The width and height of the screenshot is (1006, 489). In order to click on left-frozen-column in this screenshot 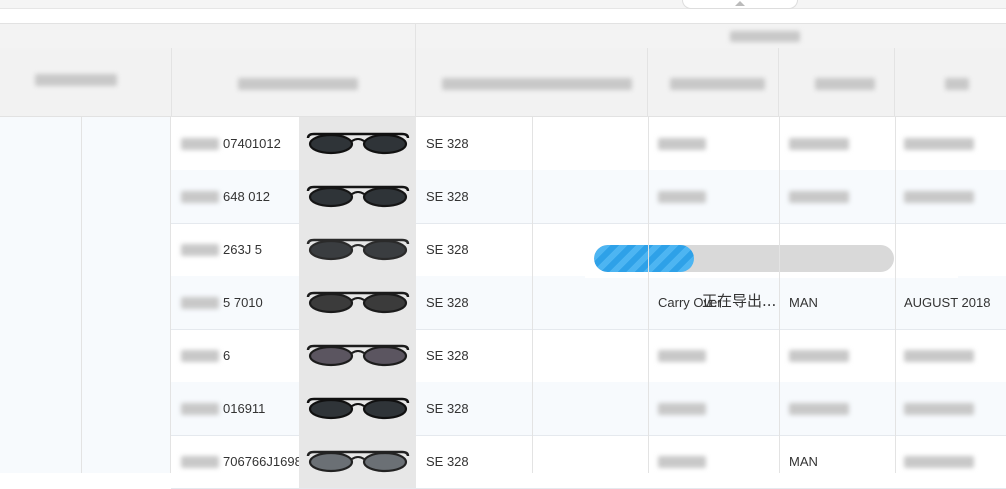, I will do `click(85, 295)`.